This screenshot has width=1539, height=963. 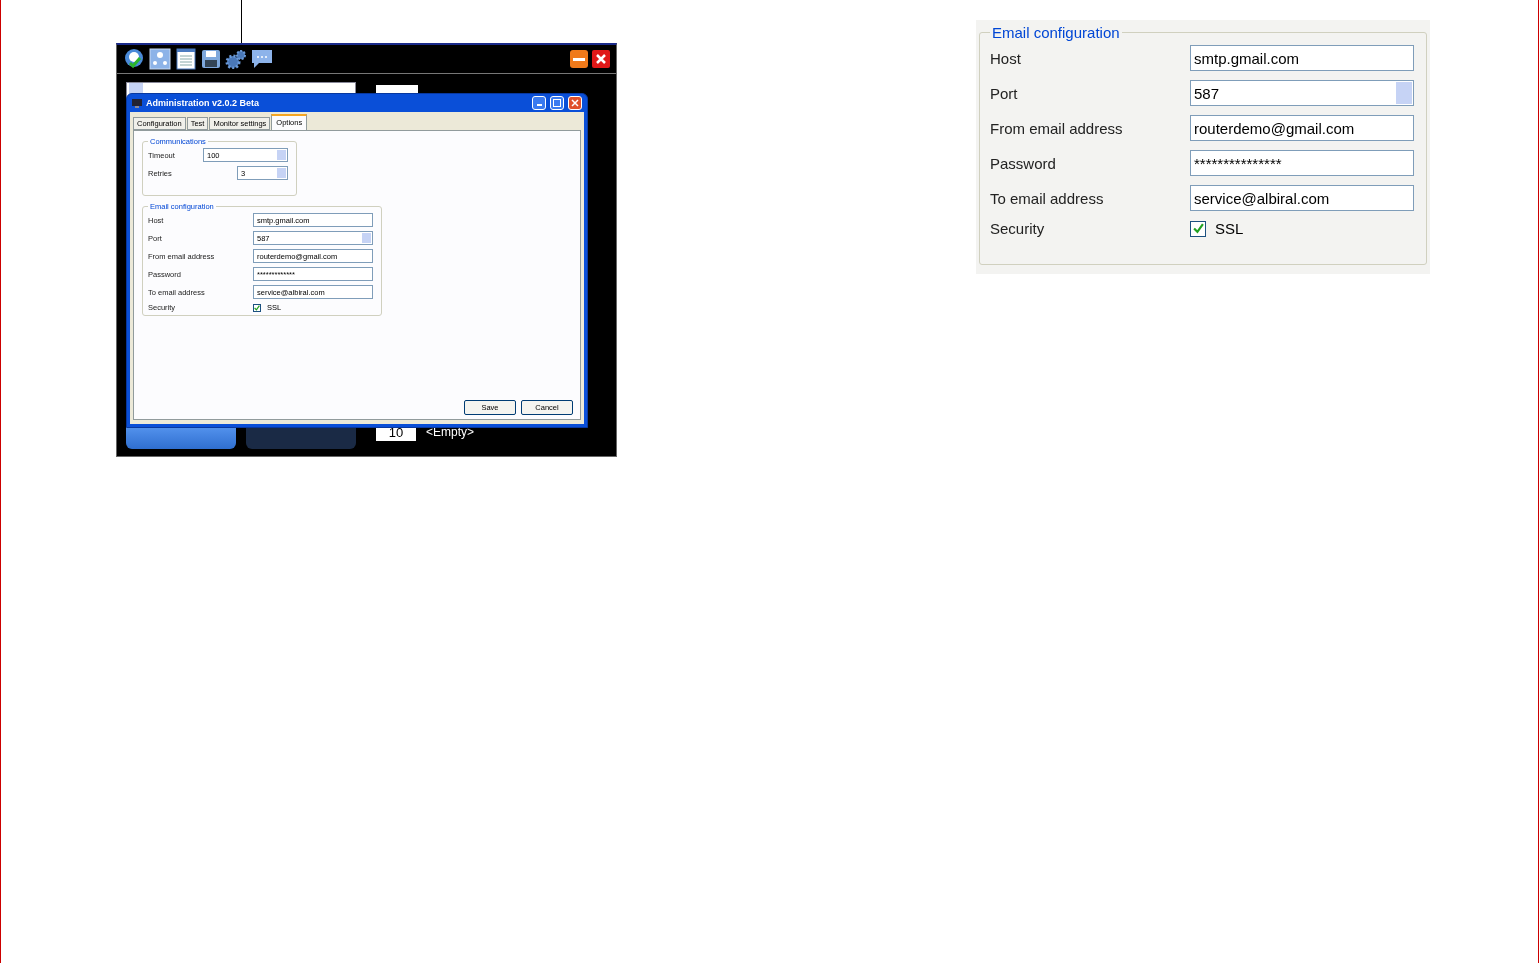 I want to click on checkbox-label: SSL, so click(x=1229, y=228).